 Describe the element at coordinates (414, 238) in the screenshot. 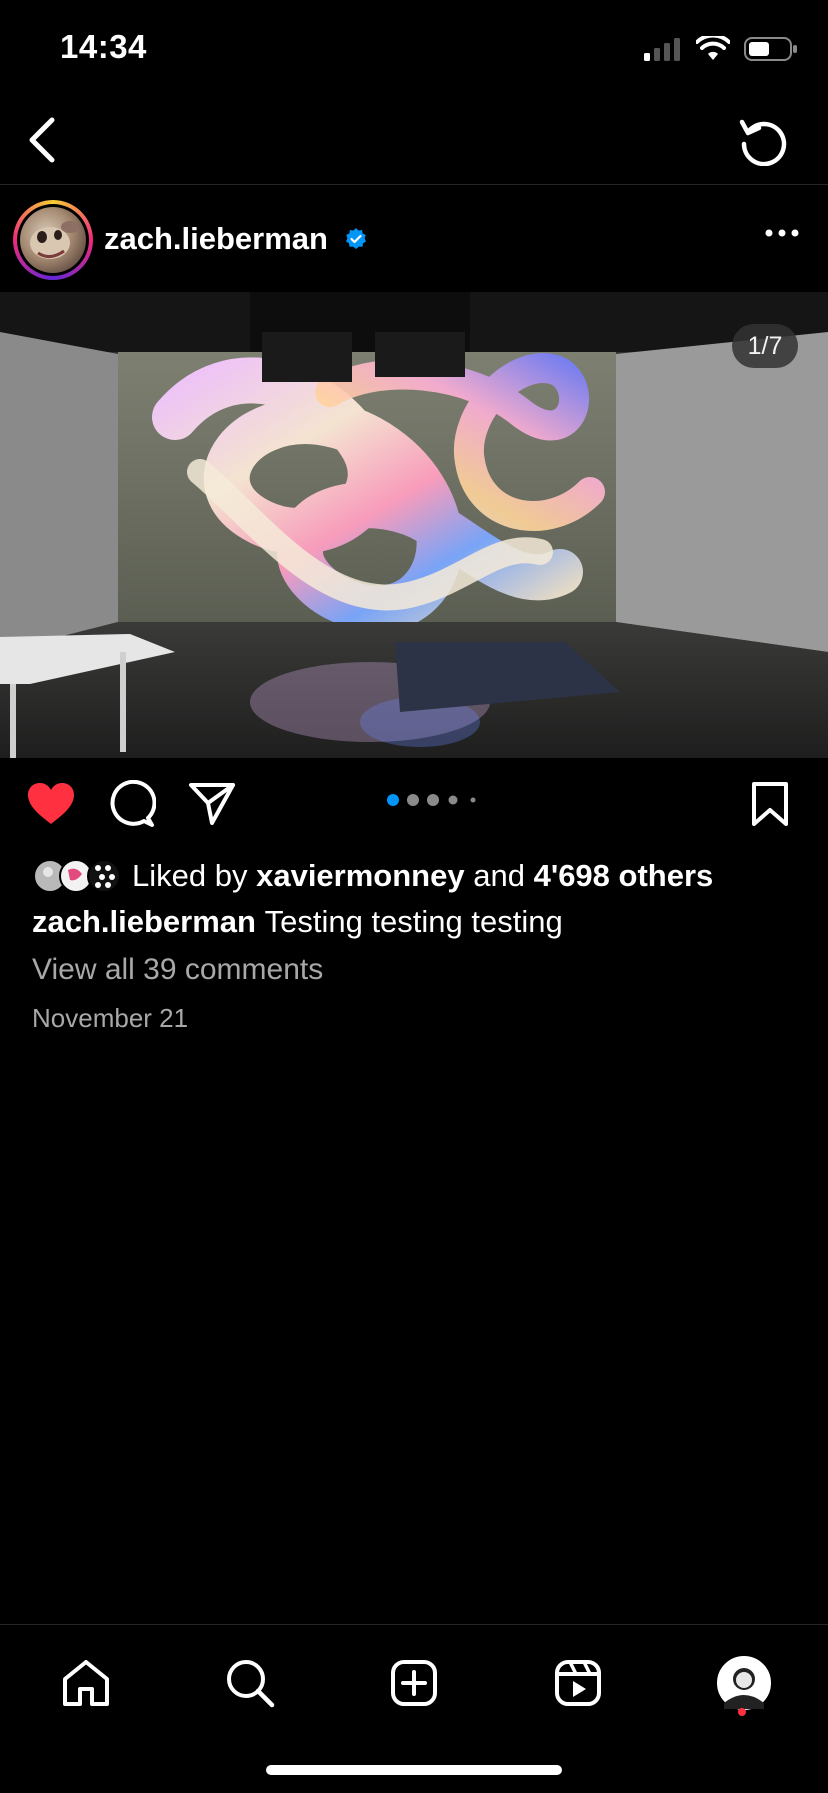

I see `post-header: zach.lieberman` at that location.